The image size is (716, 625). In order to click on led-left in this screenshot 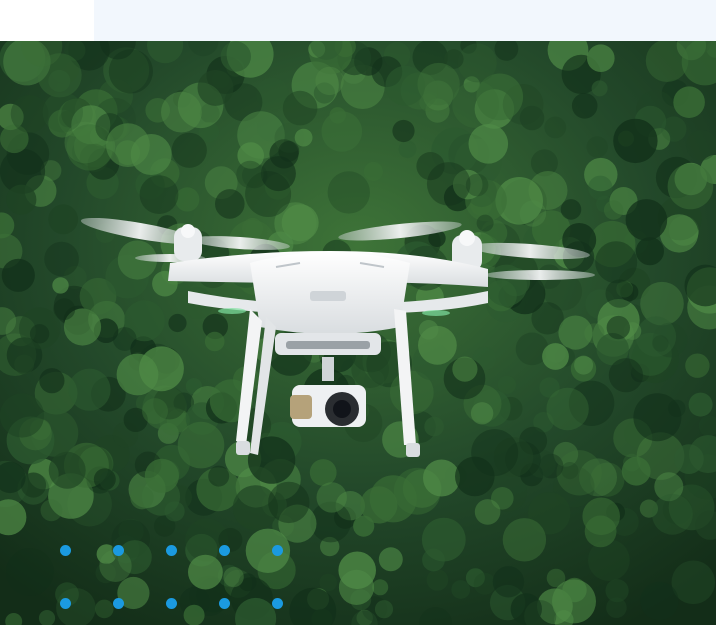, I will do `click(232, 311)`.